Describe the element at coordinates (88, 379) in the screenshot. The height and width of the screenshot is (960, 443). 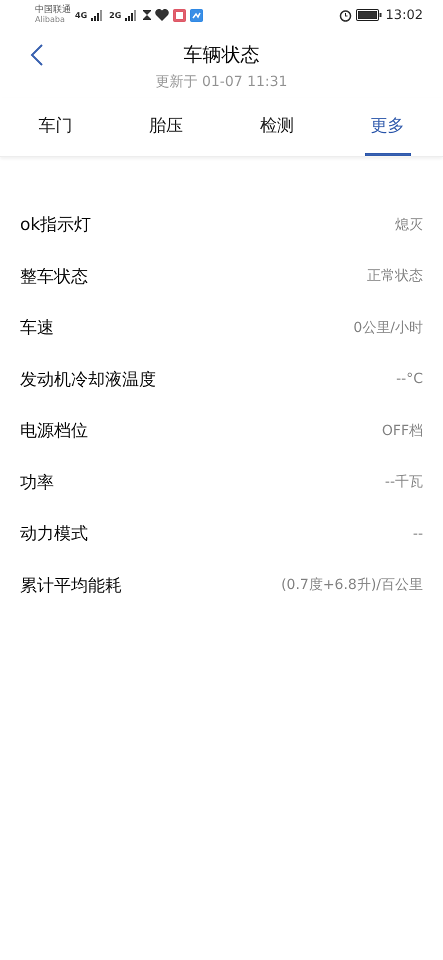
I see `row-label: 发动机冷却液温度` at that location.